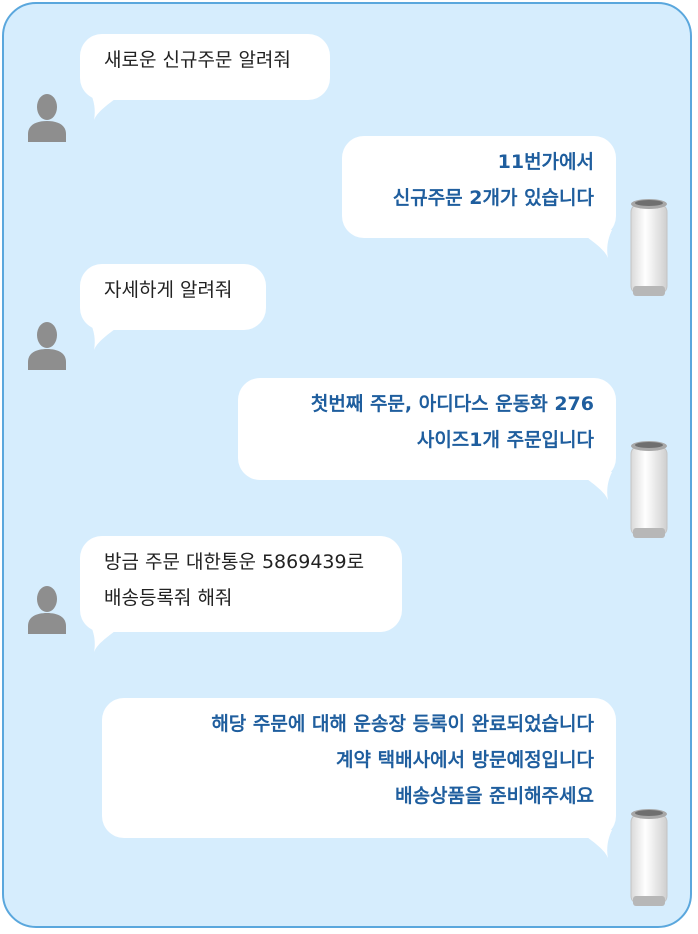  Describe the element at coordinates (197, 60) in the screenshot. I see `message-line: 새로운 신규주문 알려줘` at that location.